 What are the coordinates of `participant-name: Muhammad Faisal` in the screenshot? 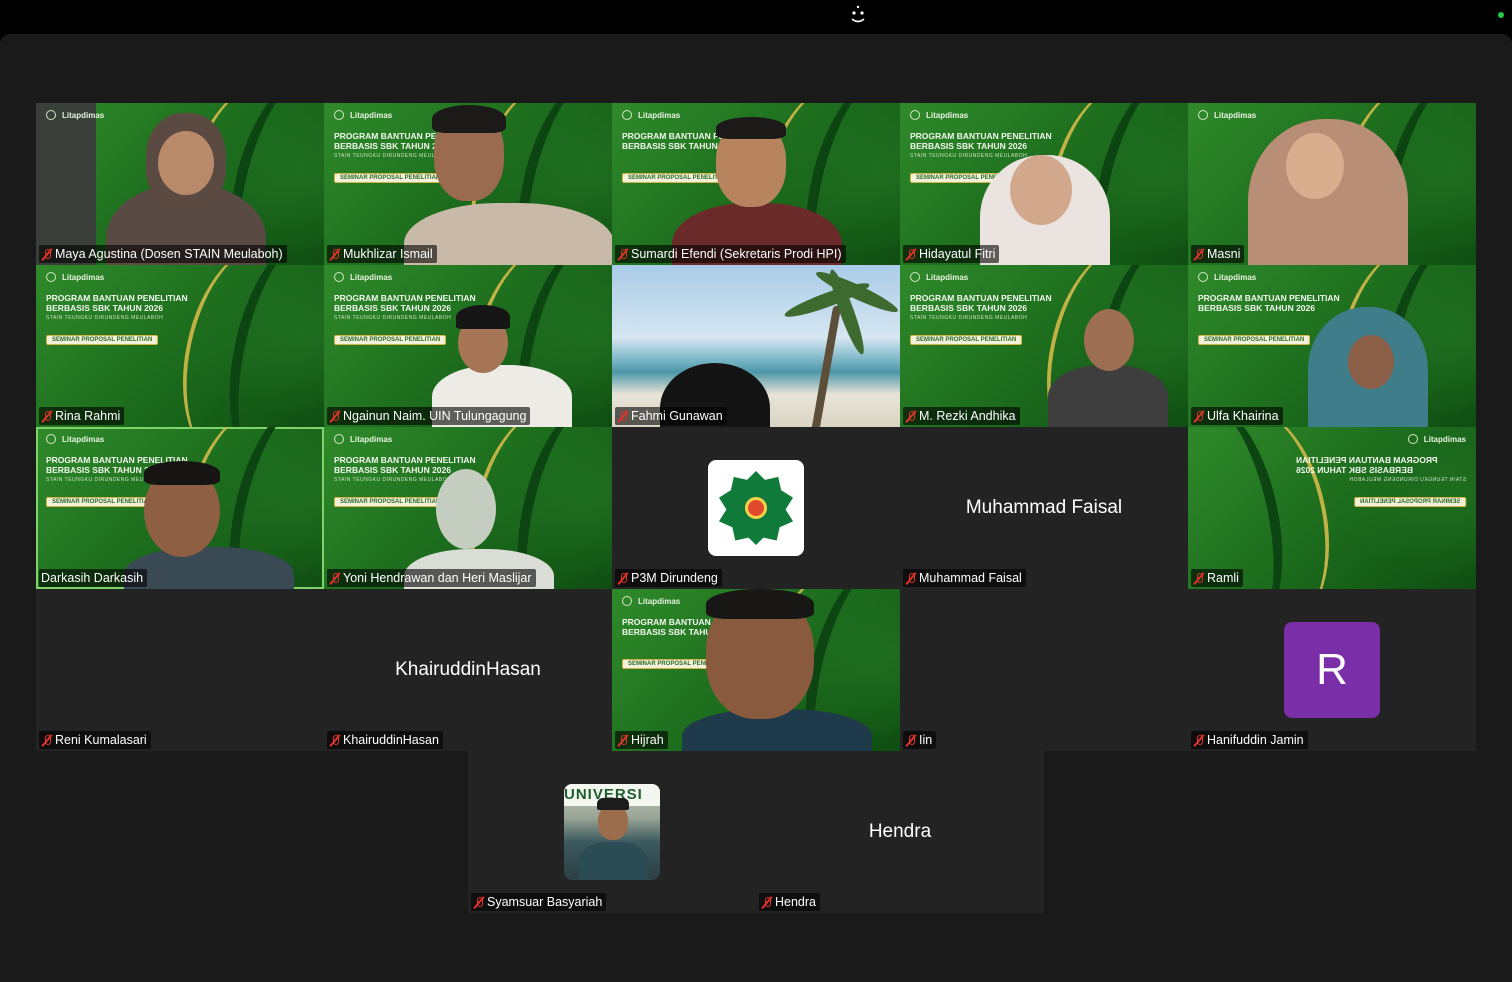 It's located at (970, 578).